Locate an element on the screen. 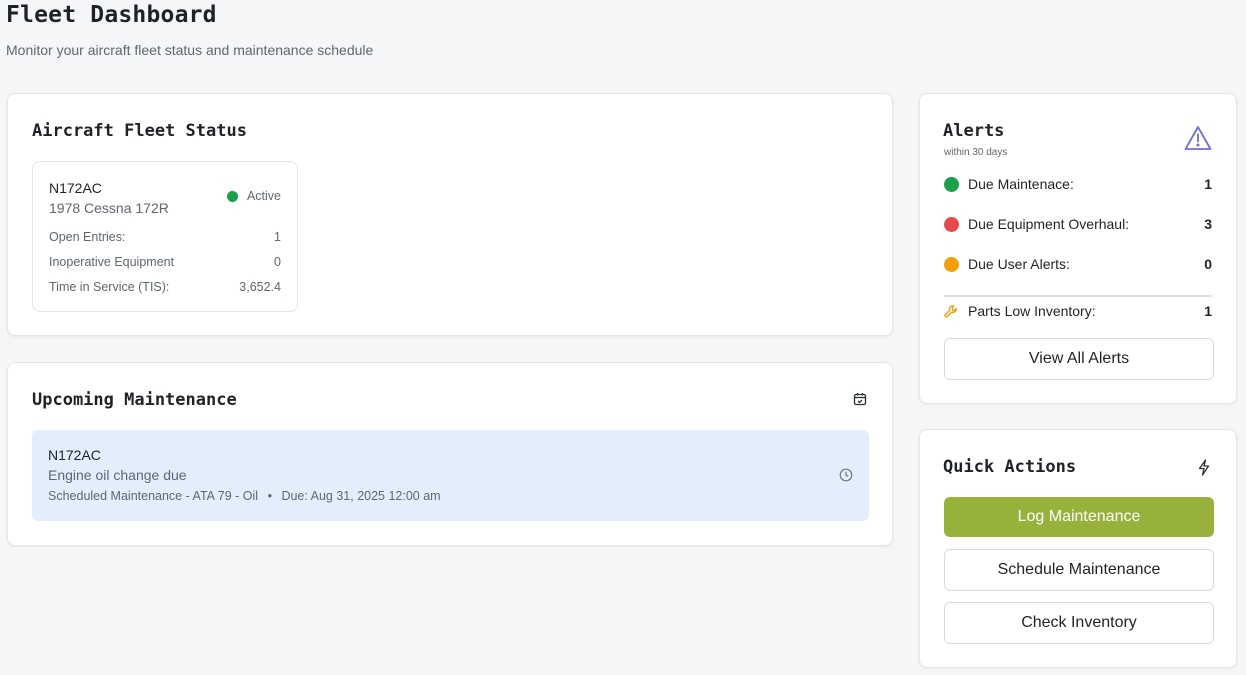 This screenshot has width=1246, height=675. tile-row-open-entries: Open Entries: 1 is located at coordinates (165, 237).